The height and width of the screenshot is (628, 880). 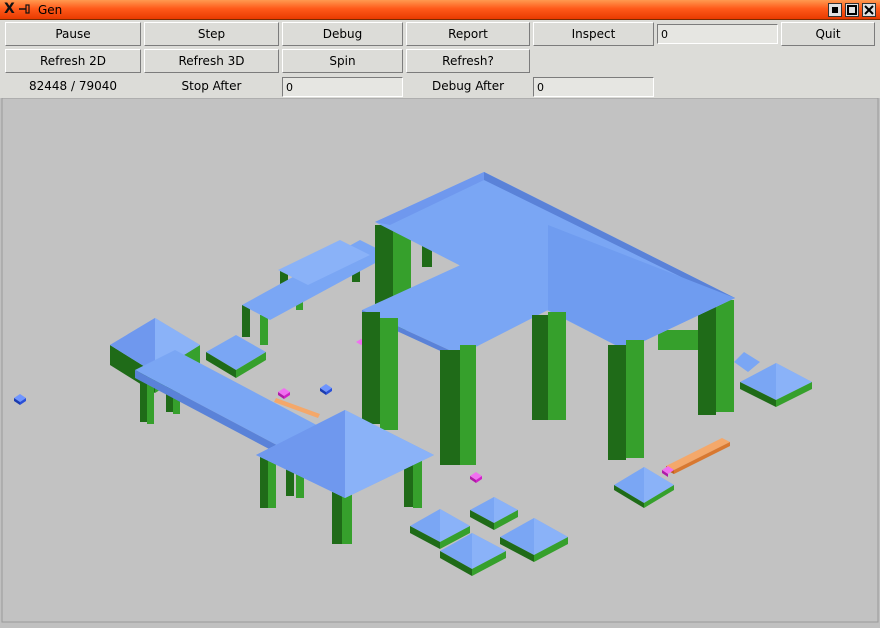 What do you see at coordinates (440, 10) in the screenshot?
I see `title-bar: X Gen` at bounding box center [440, 10].